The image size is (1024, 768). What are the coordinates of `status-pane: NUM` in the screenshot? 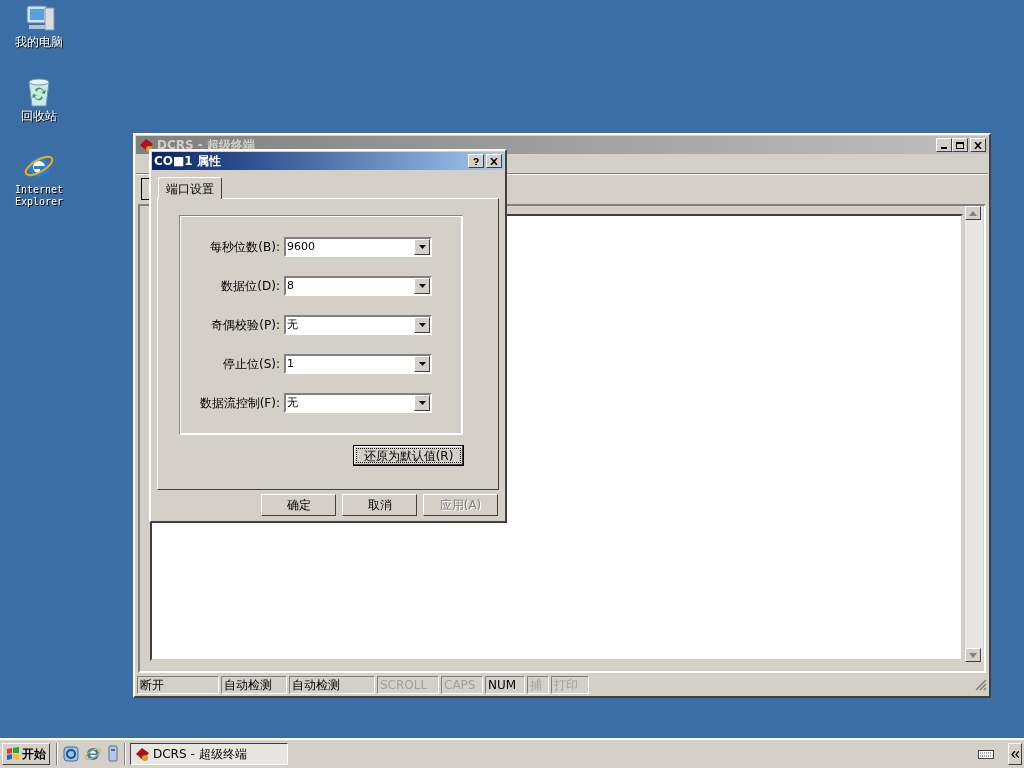 It's located at (505, 685).